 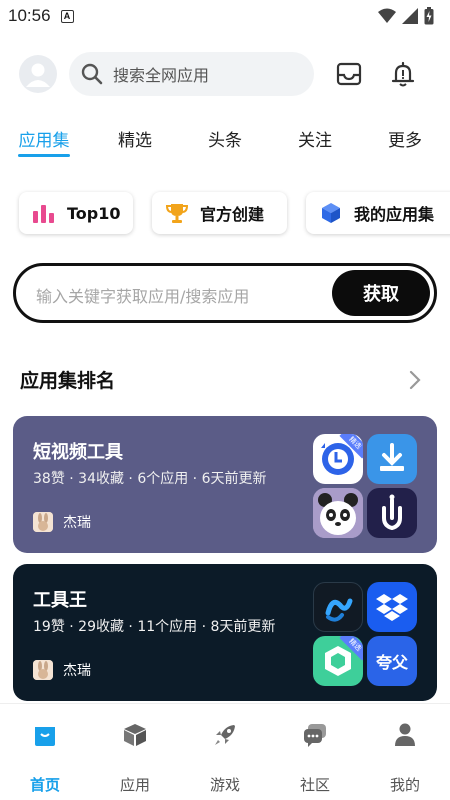 What do you see at coordinates (150, 479) in the screenshot?
I see `collection-meta: 38赞 · 34收藏 · 6个应用 · 6天前更新` at bounding box center [150, 479].